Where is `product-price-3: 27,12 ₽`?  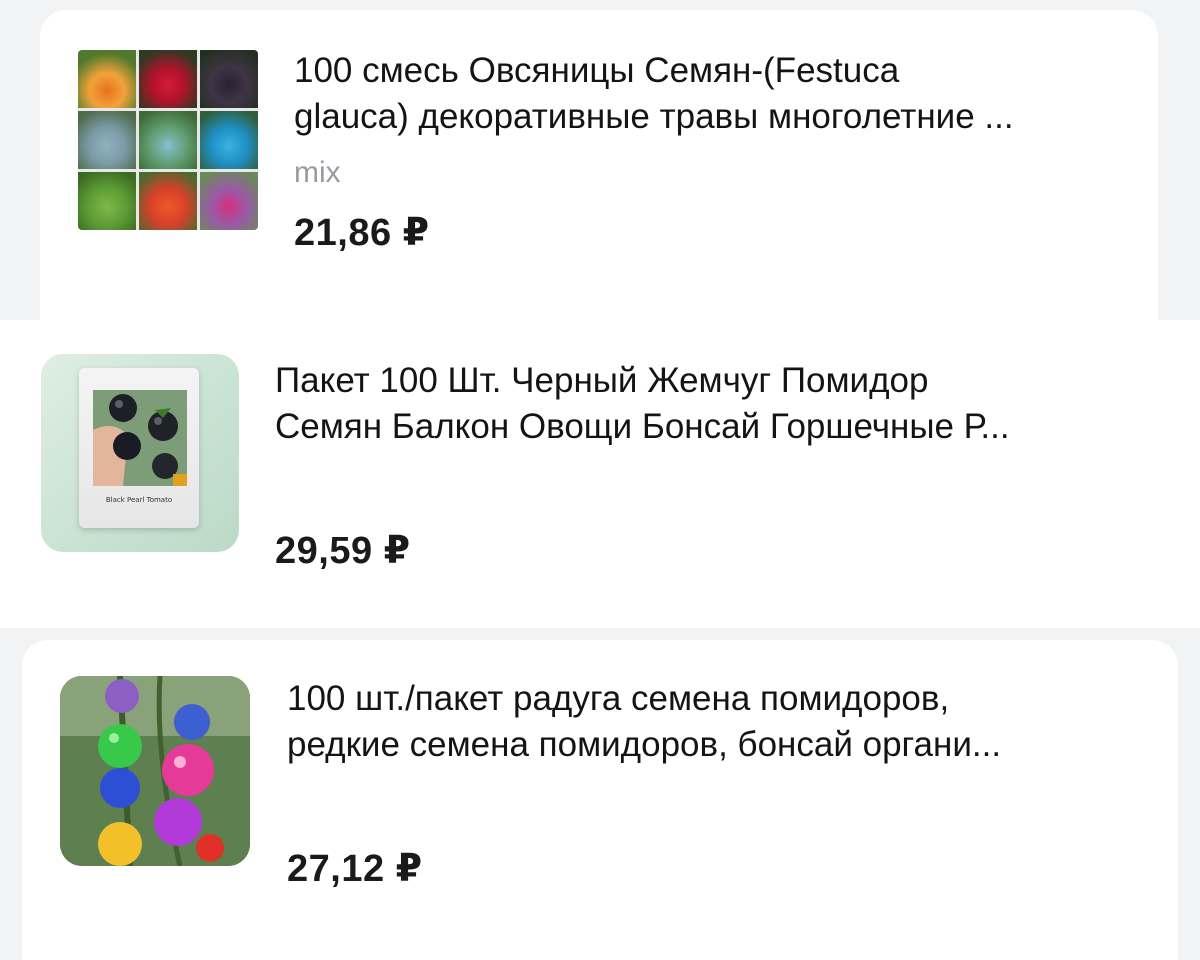
product-price-3: 27,12 ₽ is located at coordinates (355, 869).